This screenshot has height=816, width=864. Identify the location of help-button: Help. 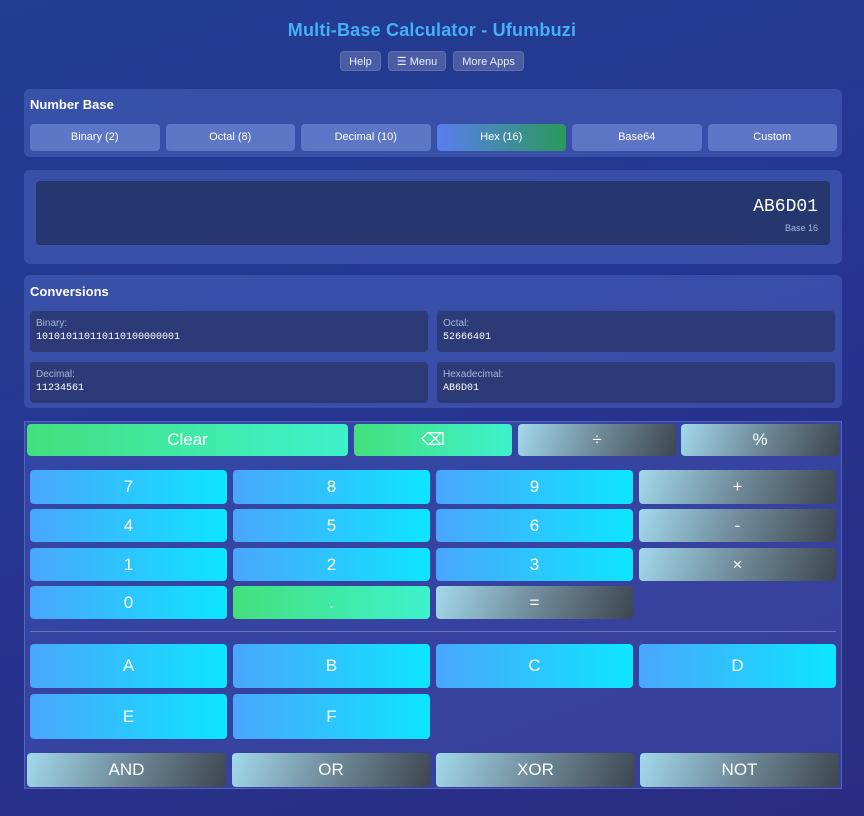
(360, 61).